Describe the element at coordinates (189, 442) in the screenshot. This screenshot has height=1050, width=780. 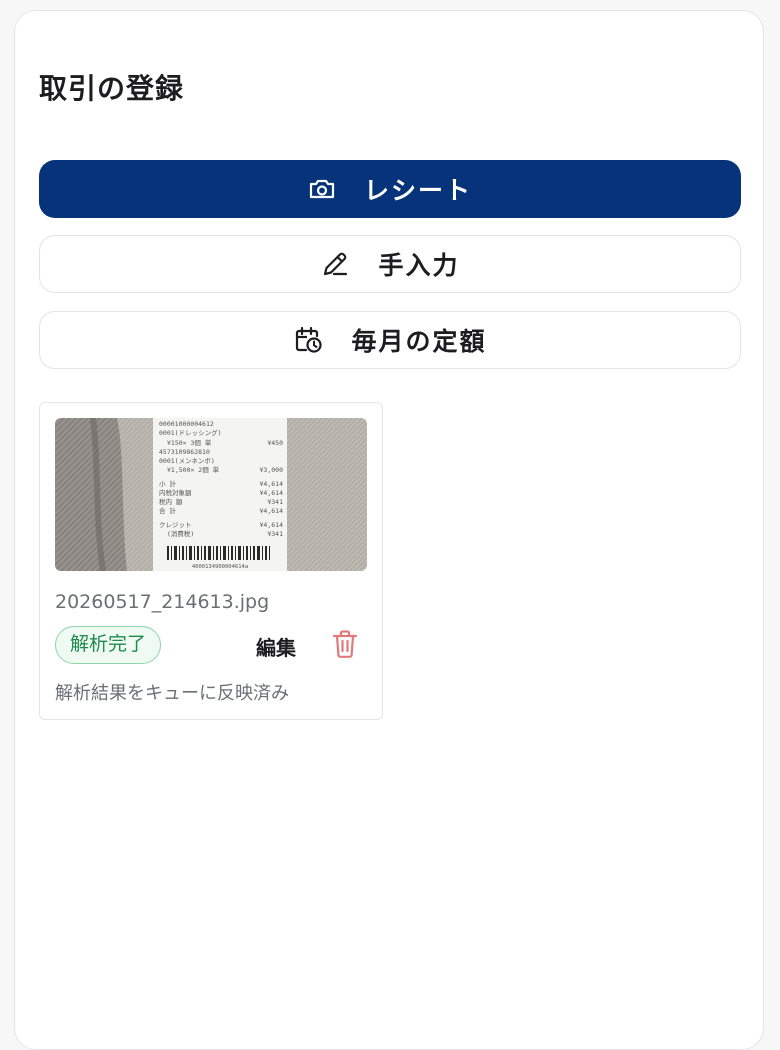
I see `receipt-line: ¥150× 3個 単` at that location.